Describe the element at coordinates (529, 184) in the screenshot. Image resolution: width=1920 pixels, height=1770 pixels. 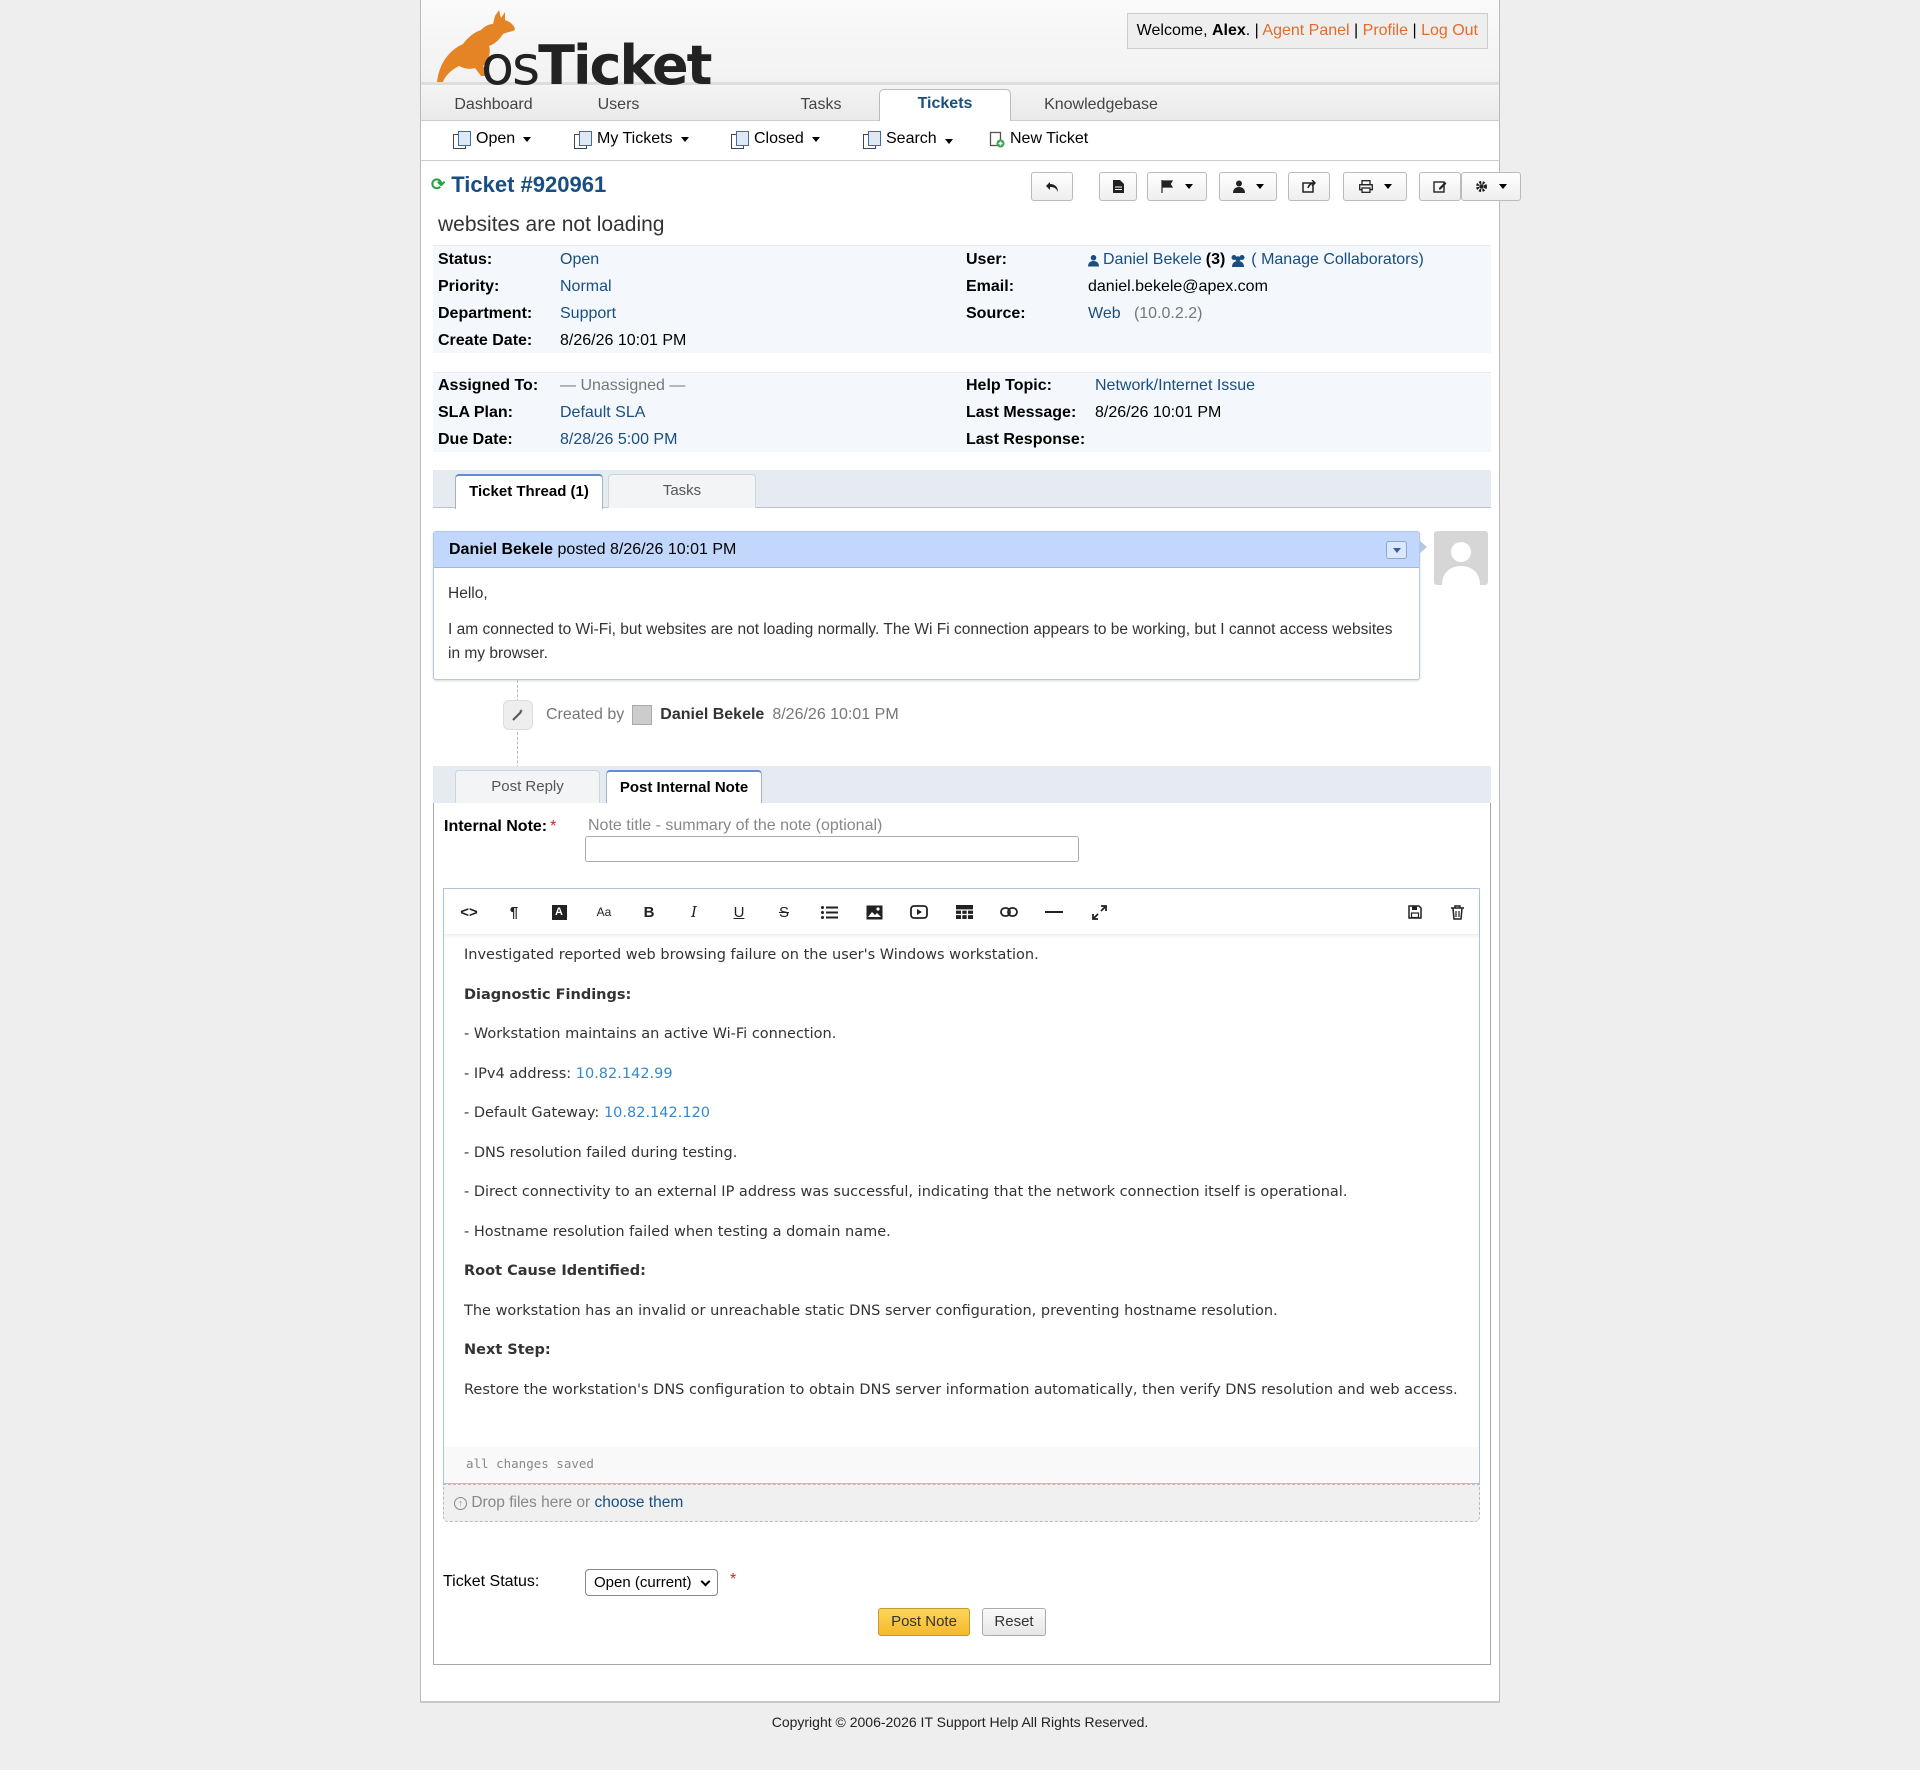
I see `ticket-number: Ticket #920961` at that location.